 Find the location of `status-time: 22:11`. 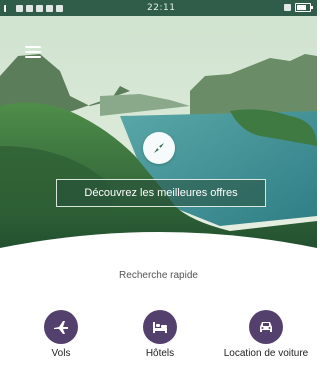

status-time: 22:11 is located at coordinates (161, 8).